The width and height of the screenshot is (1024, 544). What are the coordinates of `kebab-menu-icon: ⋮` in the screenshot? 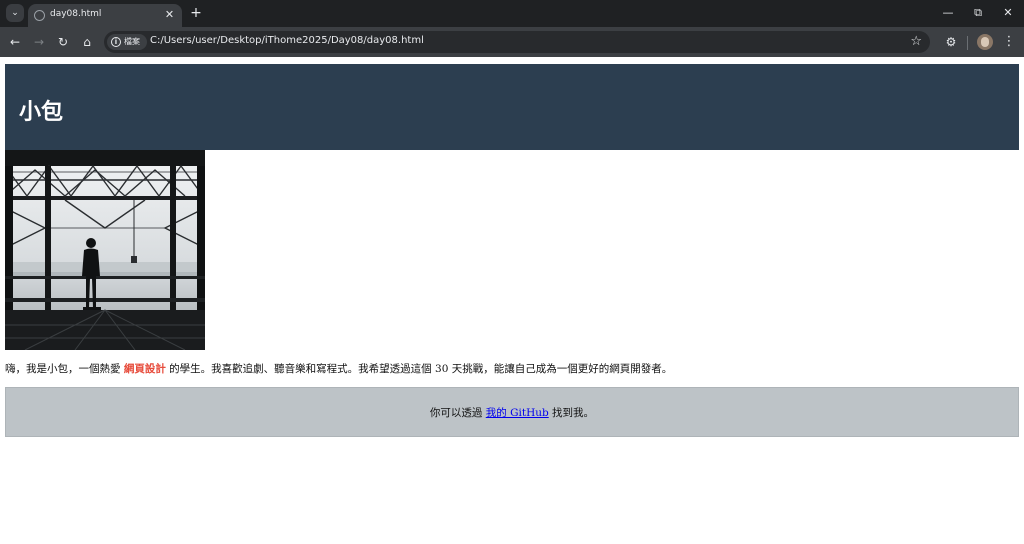 It's located at (1009, 42).